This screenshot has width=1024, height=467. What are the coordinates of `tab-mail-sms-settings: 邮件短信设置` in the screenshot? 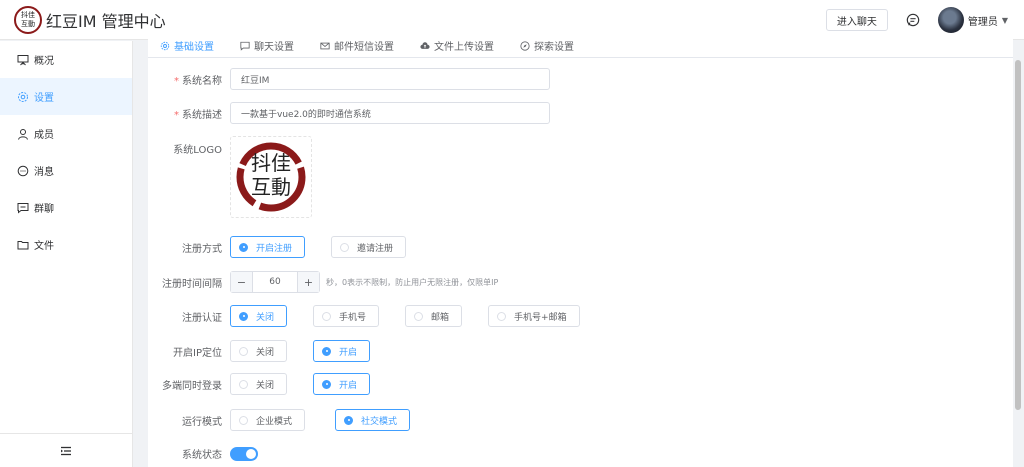 It's located at (357, 46).